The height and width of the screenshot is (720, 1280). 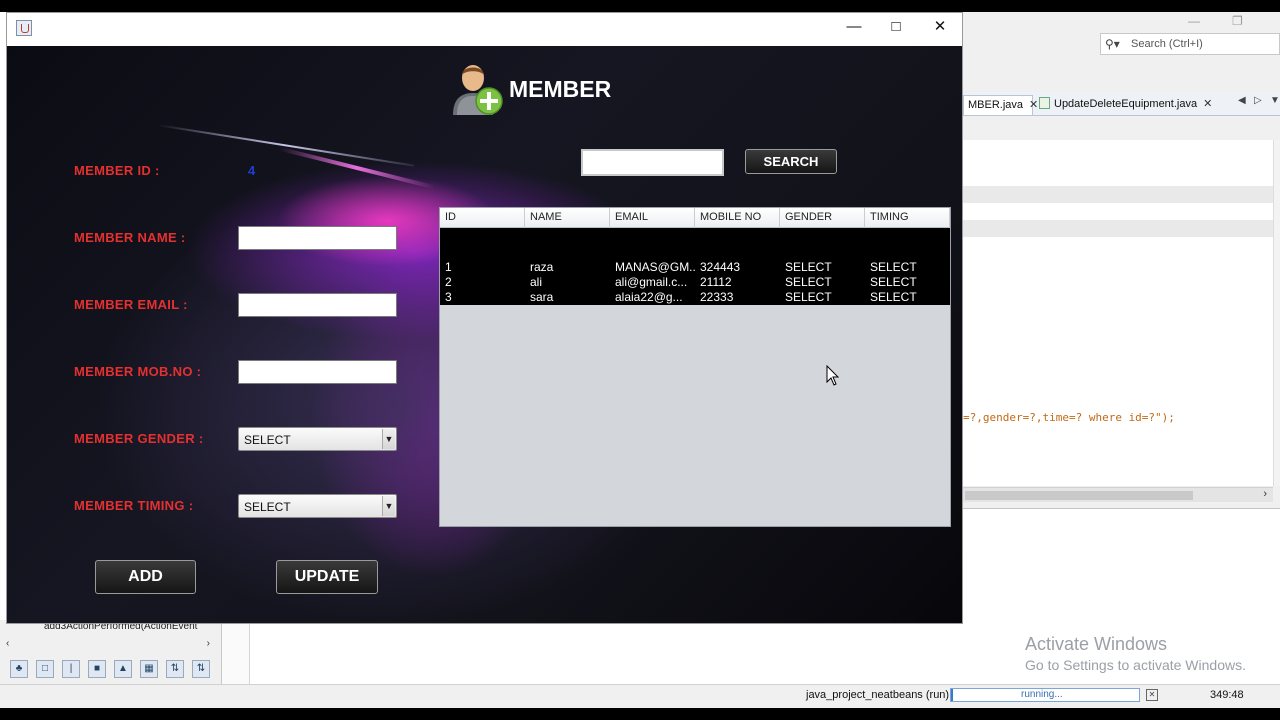 I want to click on ide-search-placeholder: Search (Ctrl+I), so click(x=1167, y=44).